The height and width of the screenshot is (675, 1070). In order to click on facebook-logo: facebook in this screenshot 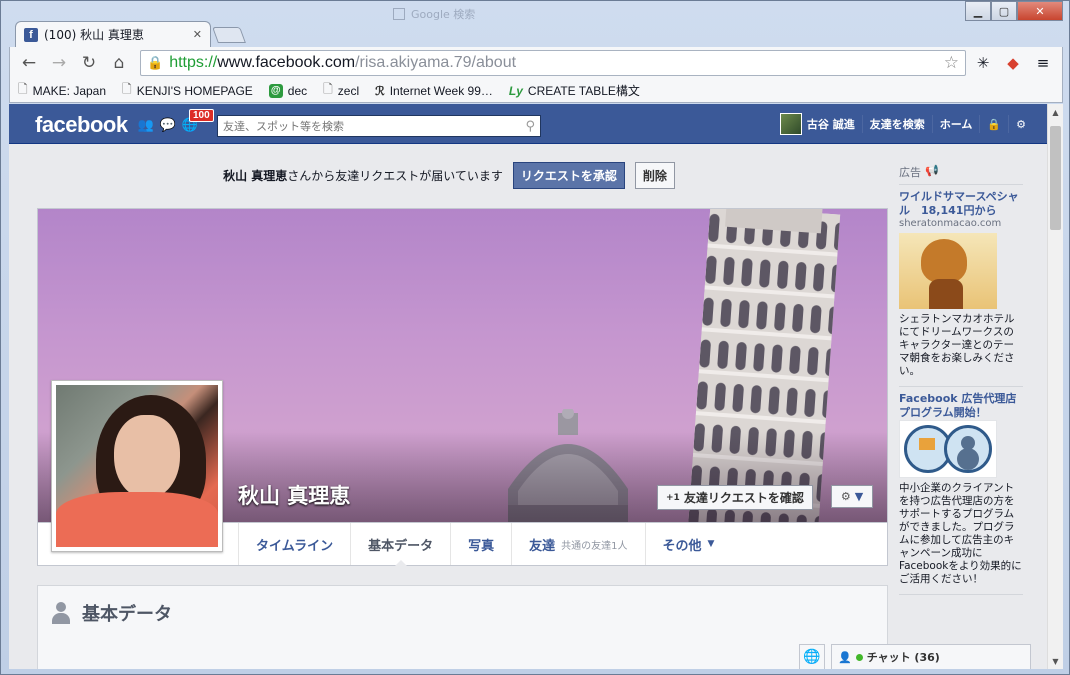, I will do `click(81, 125)`.